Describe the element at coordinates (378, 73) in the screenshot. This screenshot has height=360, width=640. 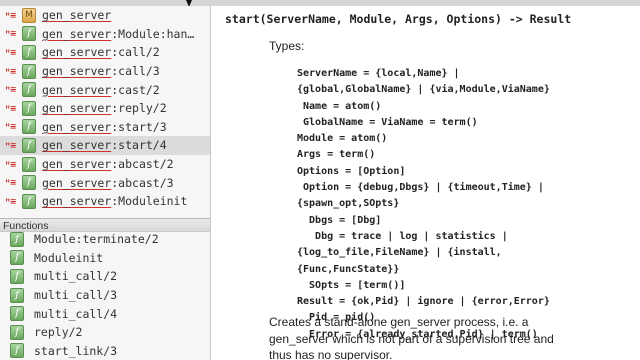
I see `type-spec-line: ServerName = {local,Name} |` at that location.